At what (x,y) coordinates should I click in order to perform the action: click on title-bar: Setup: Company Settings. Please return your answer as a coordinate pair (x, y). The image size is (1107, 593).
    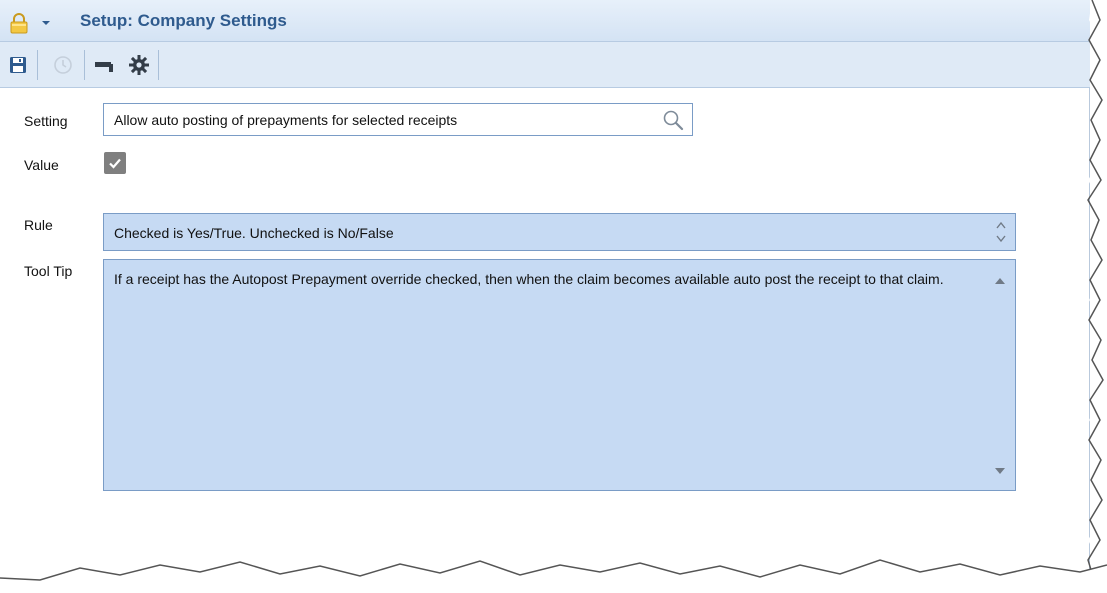
    Looking at the image, I should click on (545, 21).